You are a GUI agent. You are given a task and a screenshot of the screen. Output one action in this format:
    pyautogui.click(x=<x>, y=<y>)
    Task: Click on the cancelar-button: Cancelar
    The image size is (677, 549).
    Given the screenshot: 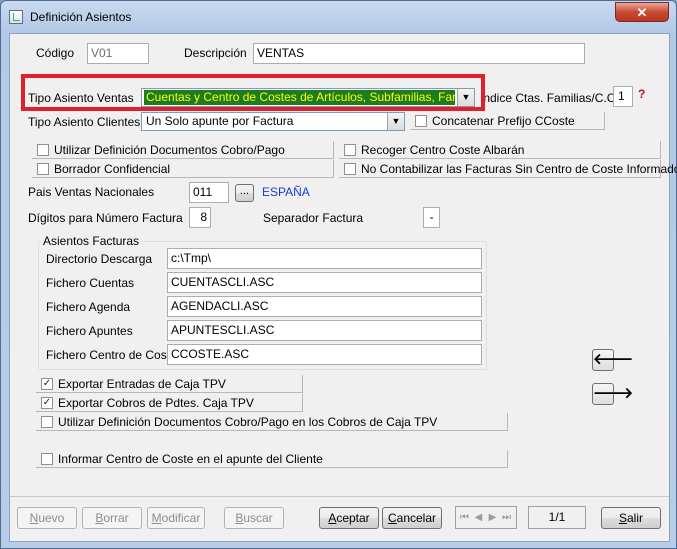 What is the action you would take?
    pyautogui.click(x=412, y=518)
    